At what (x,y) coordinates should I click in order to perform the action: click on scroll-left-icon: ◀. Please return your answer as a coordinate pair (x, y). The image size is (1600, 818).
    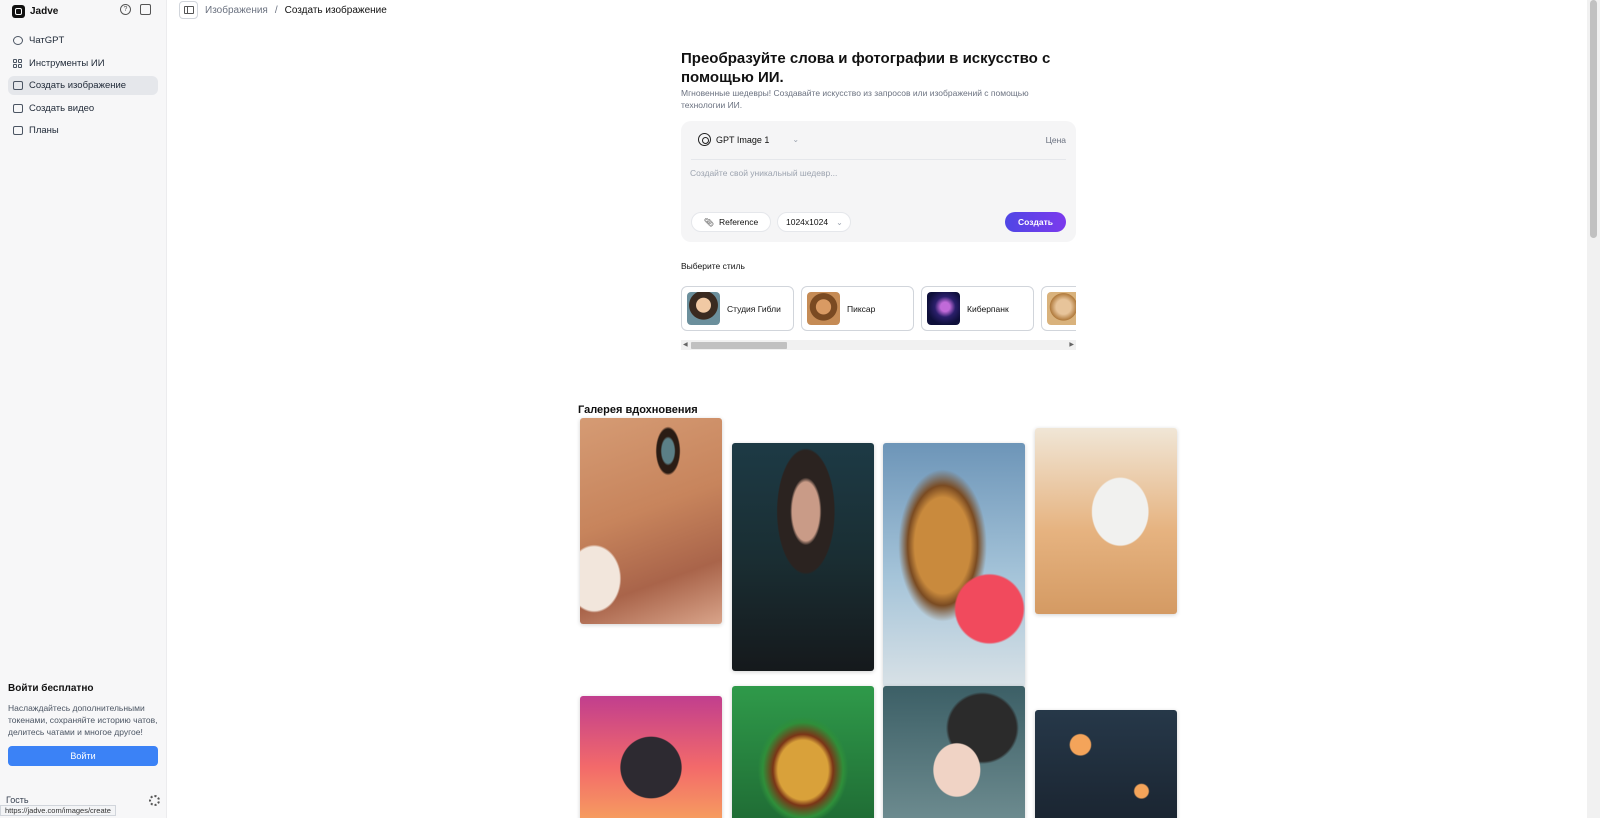
    Looking at the image, I should click on (685, 344).